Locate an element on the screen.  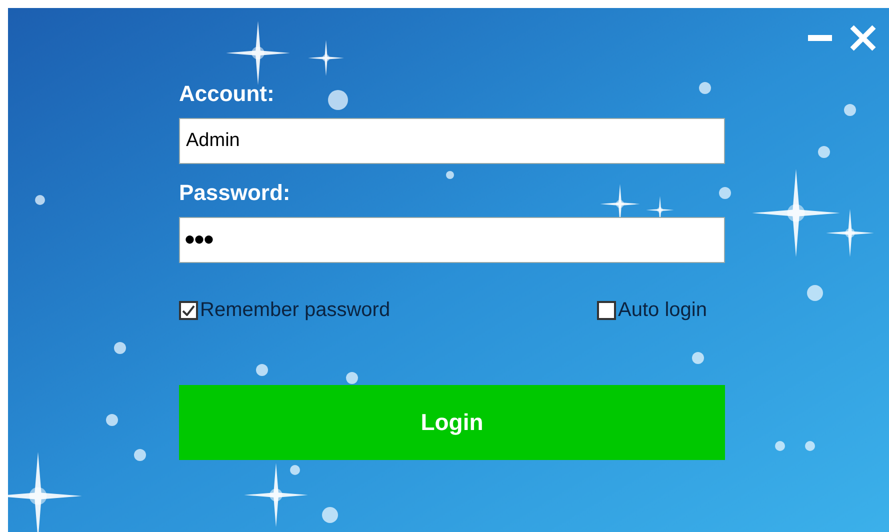
option-label: Remember password is located at coordinates (295, 310).